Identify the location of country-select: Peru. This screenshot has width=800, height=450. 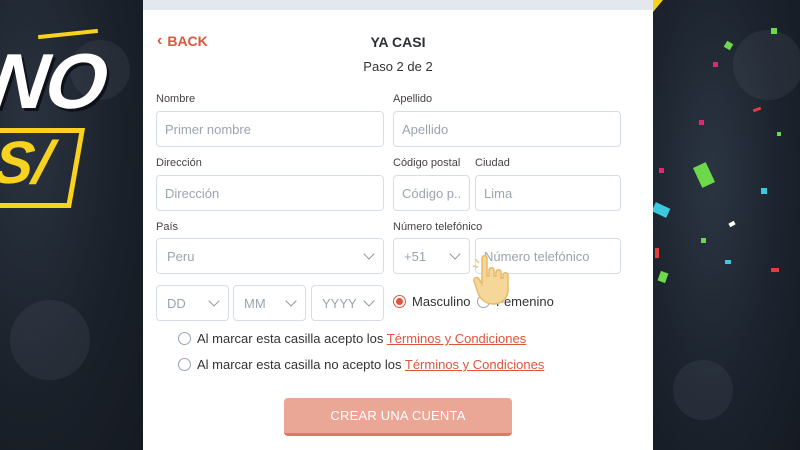
(270, 256).